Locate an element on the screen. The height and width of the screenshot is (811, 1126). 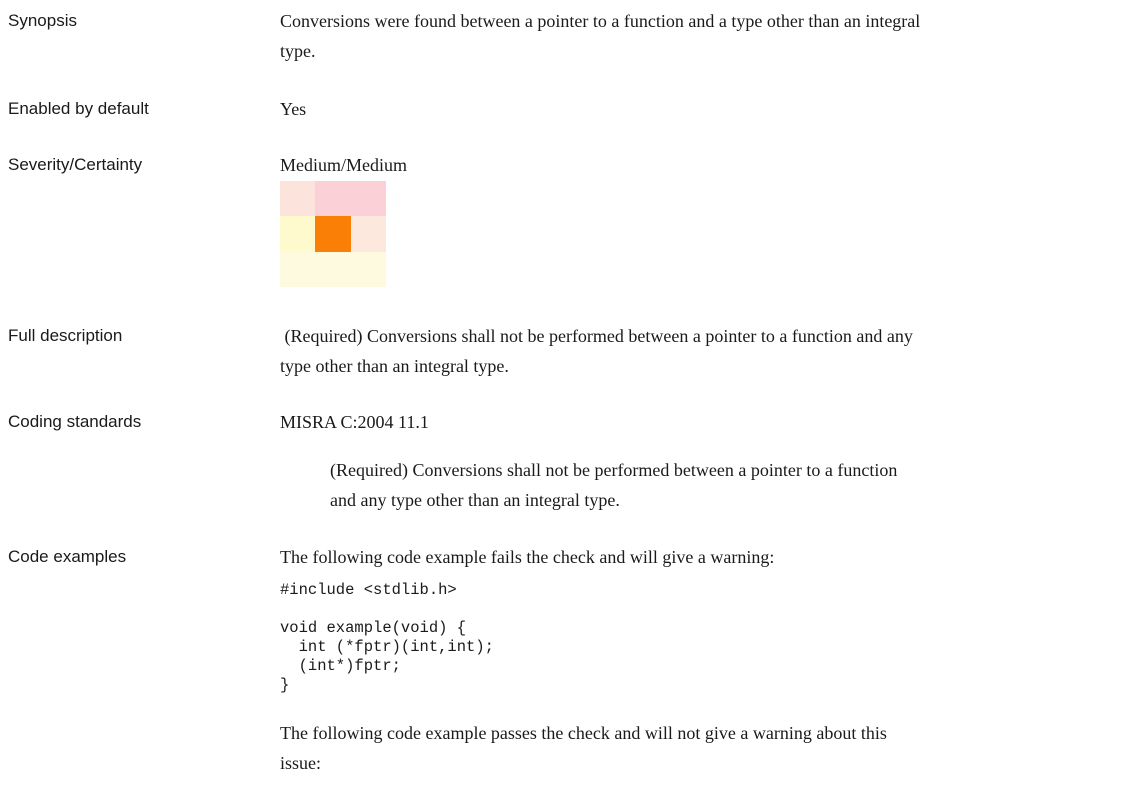
sev-med-cert-low-cell is located at coordinates (333, 269).